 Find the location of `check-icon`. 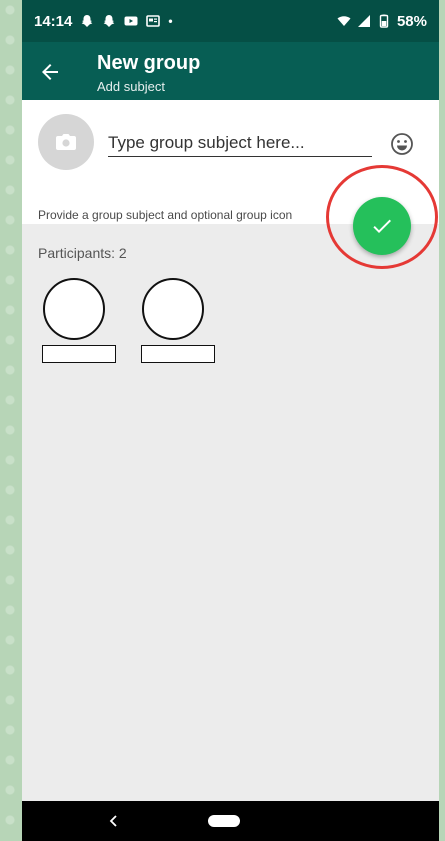

check-icon is located at coordinates (382, 226).